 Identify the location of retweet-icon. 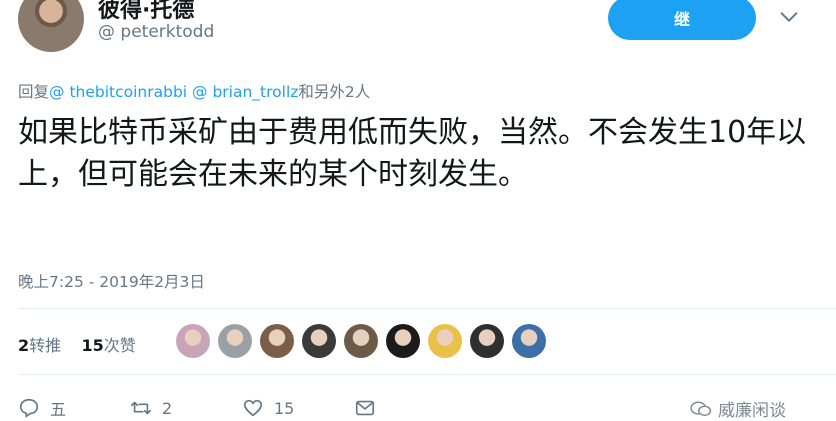
(141, 408).